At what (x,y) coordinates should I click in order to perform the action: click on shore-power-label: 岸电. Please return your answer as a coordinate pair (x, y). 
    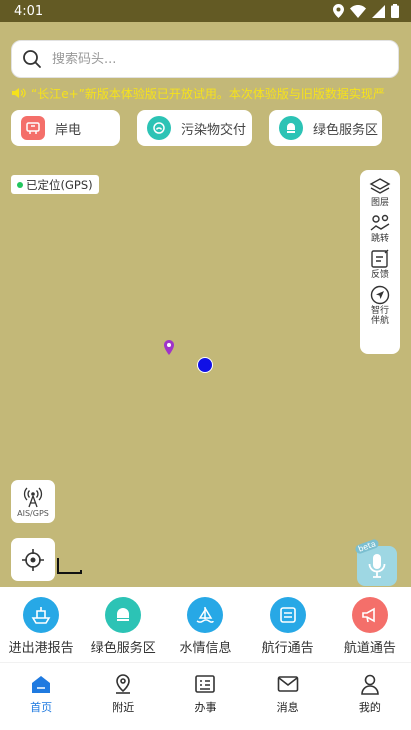
    Looking at the image, I should click on (68, 130).